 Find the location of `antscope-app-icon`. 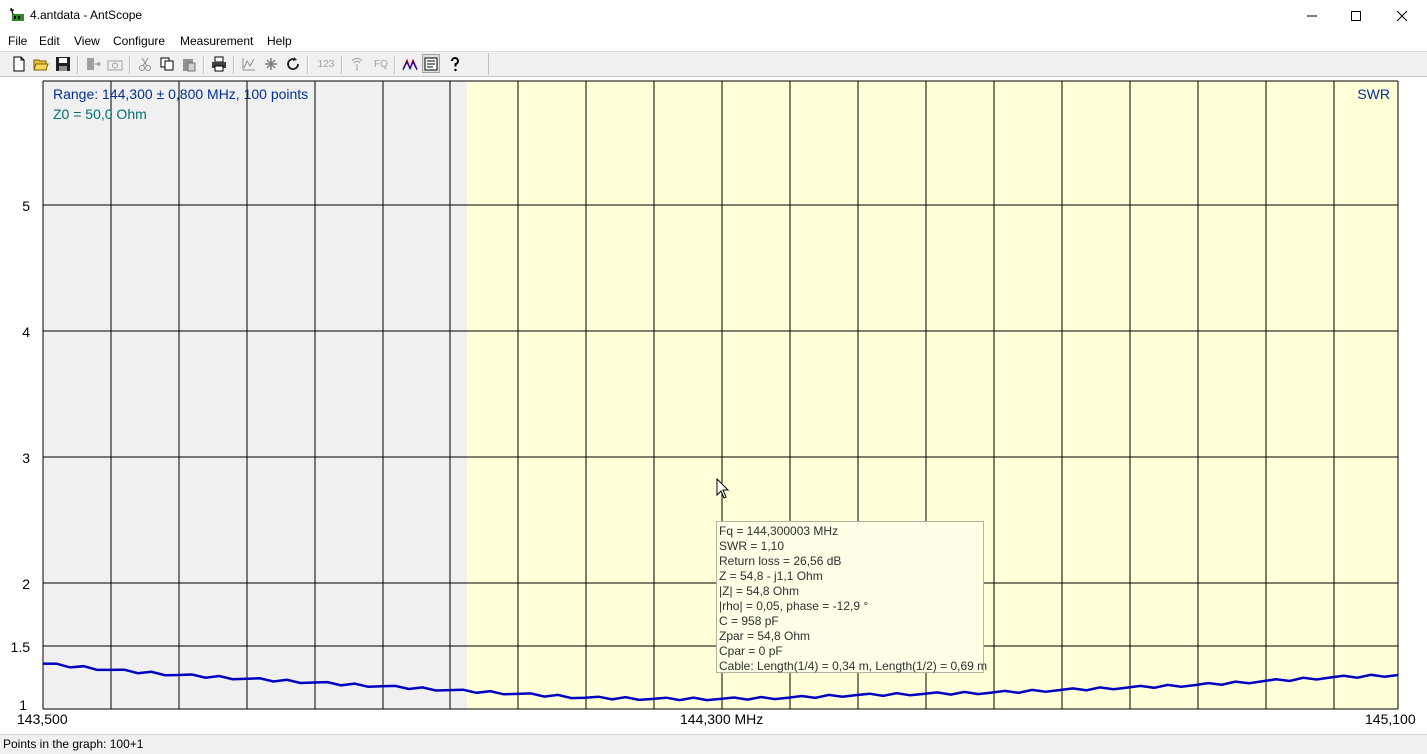

antscope-app-icon is located at coordinates (17, 15).